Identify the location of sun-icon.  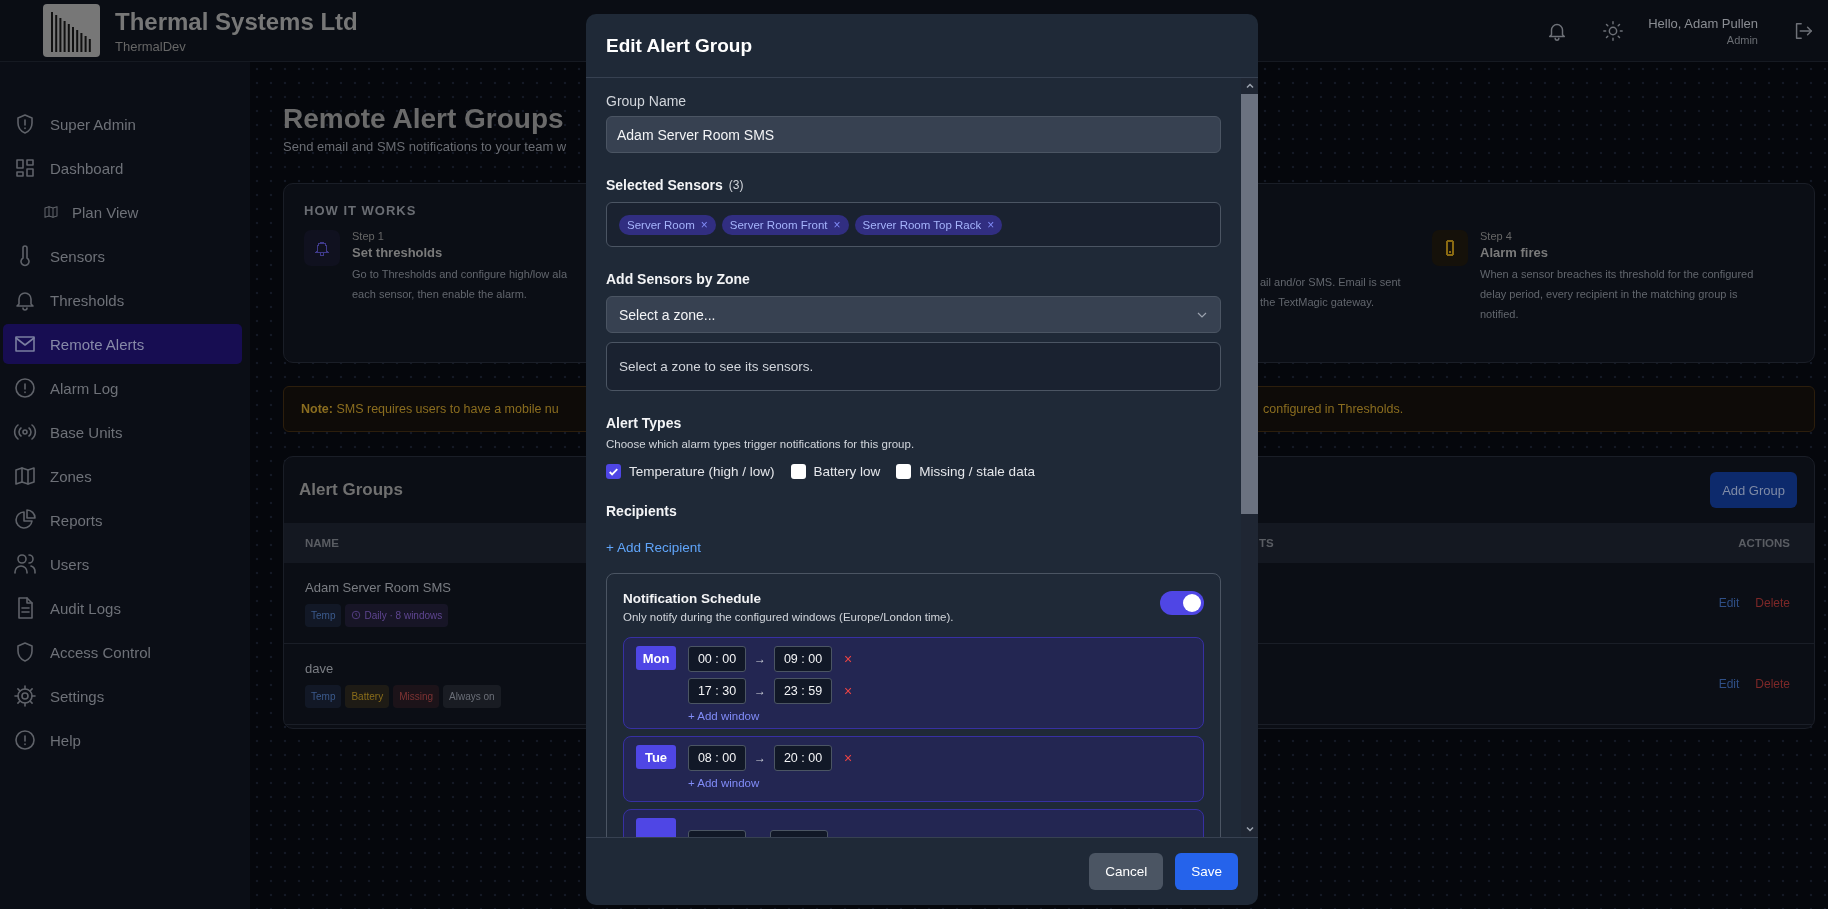
(1613, 30).